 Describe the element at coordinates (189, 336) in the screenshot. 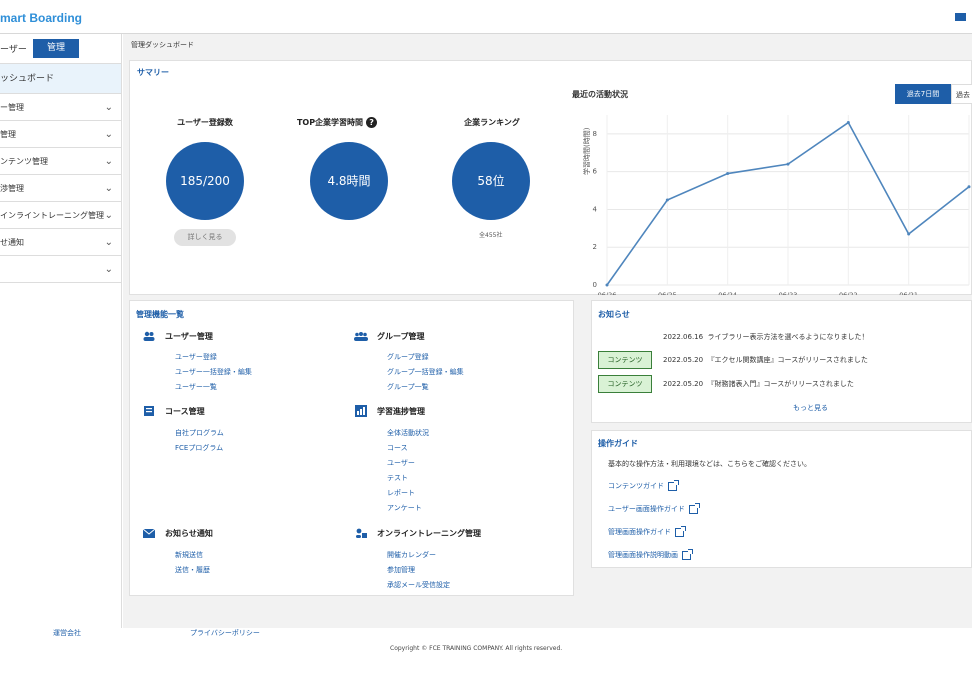

I see `user-management-title: ユーザー管理` at that location.